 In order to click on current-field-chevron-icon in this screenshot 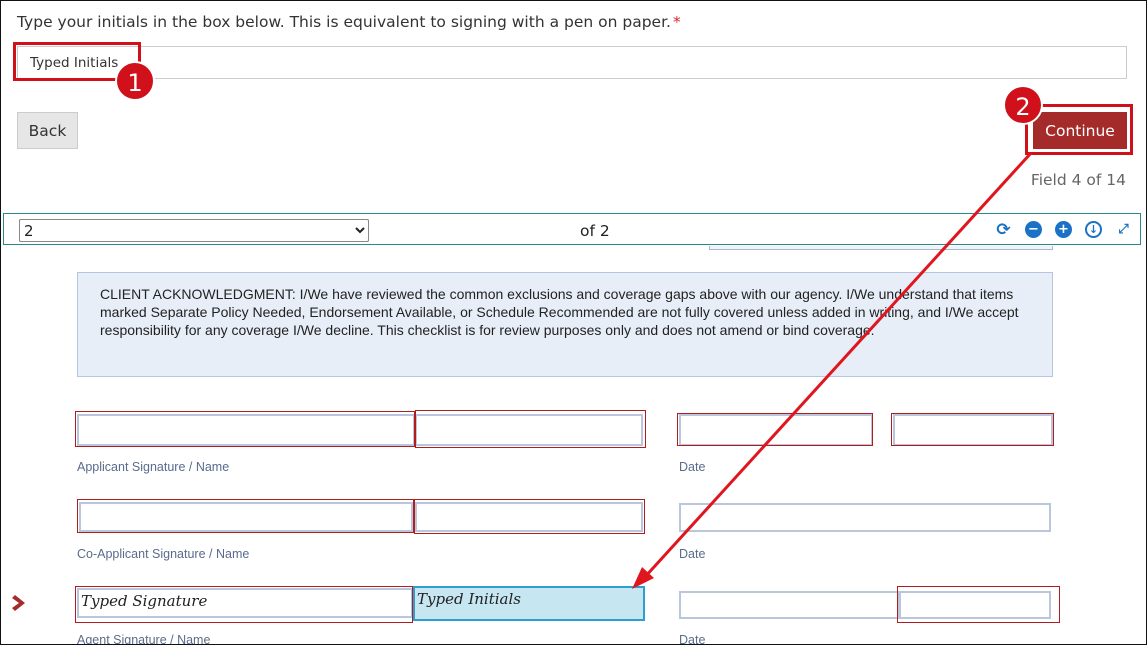, I will do `click(18, 603)`.